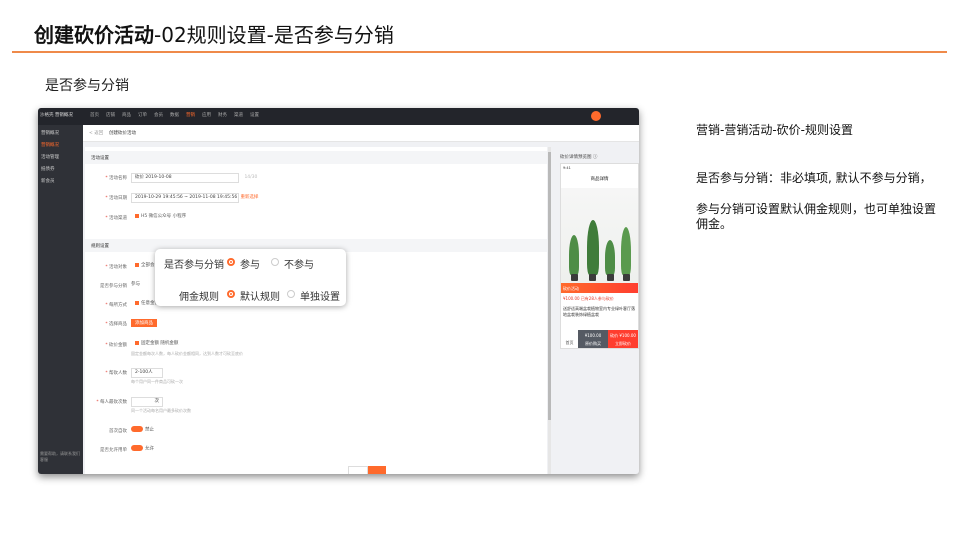 This screenshot has height=540, width=960. What do you see at coordinates (60, 299) in the screenshot?
I see `sidebar: 营销概况 营销概况 活动管理 抵债券 新会员 需要帮助，请联系我们客服` at bounding box center [60, 299].